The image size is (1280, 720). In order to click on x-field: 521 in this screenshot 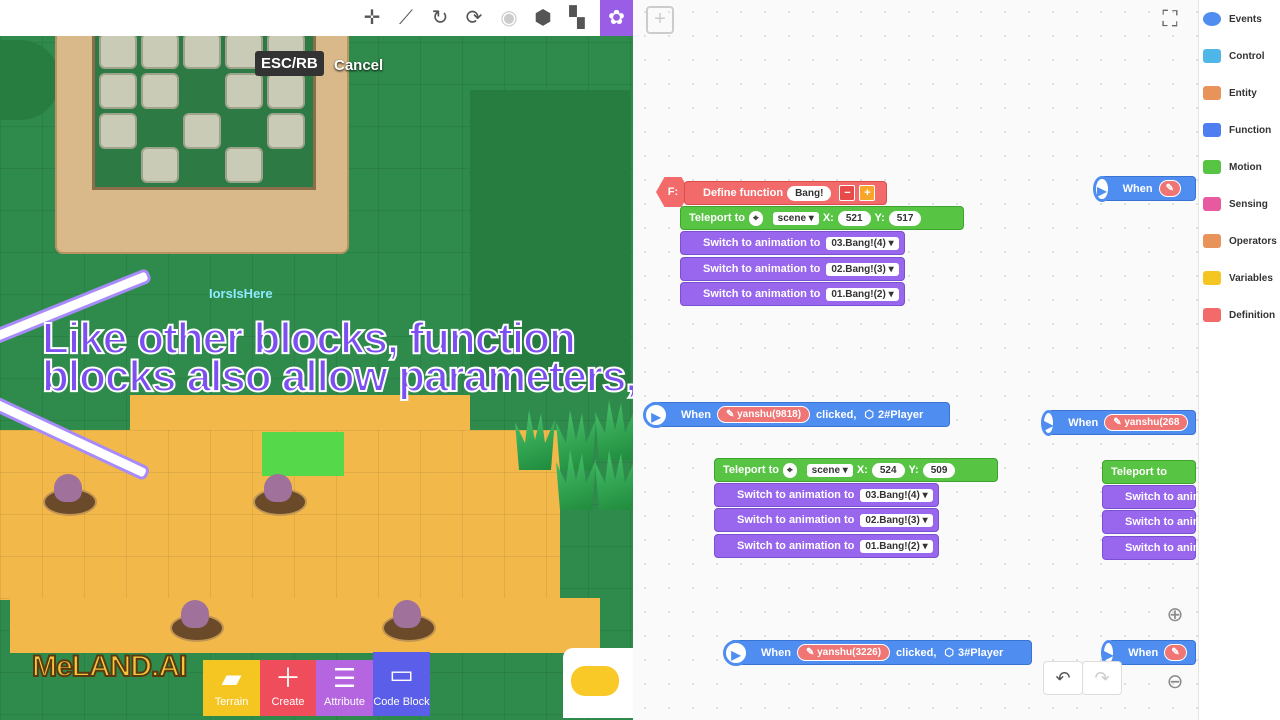, I will do `click(854, 218)`.